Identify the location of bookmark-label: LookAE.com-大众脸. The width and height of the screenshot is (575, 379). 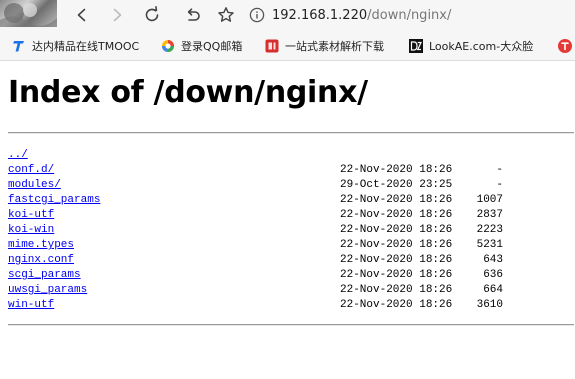
(481, 46).